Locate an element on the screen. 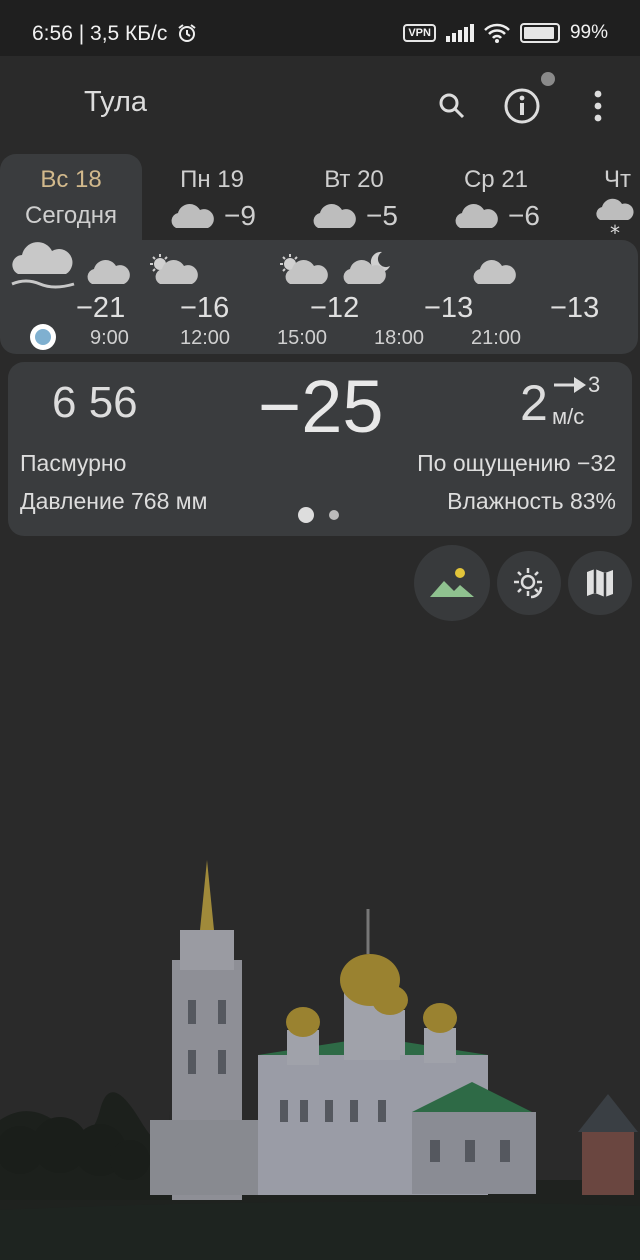 The height and width of the screenshot is (1260, 640). city-title: Тула is located at coordinates (115, 102).